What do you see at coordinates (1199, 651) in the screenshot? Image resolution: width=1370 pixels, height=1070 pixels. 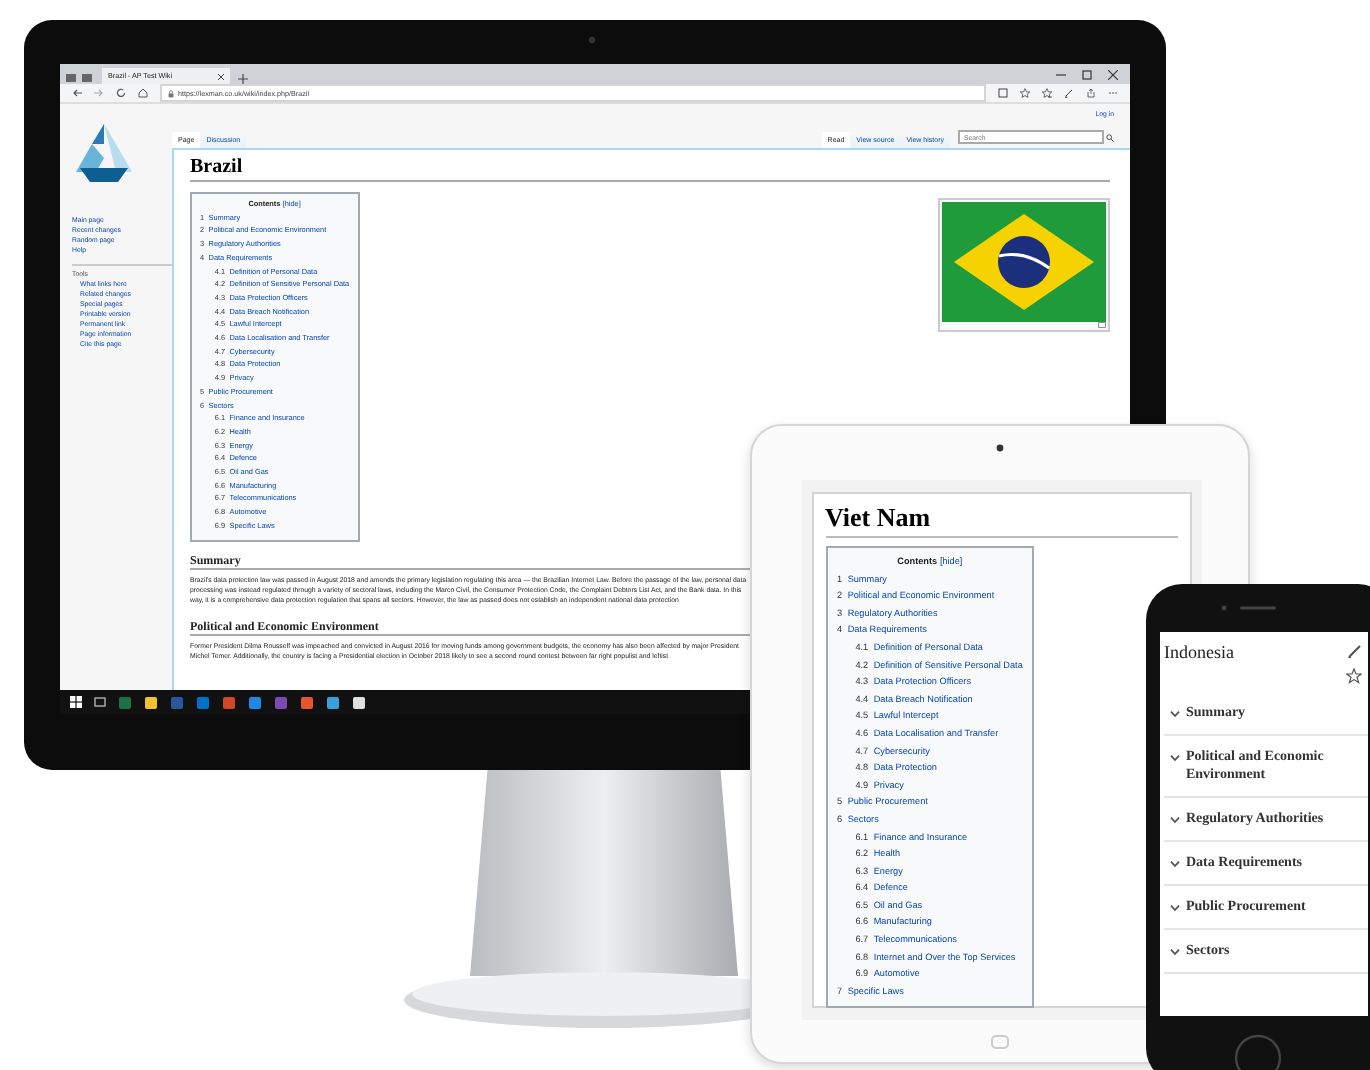 I see `page-title: Indonesia` at bounding box center [1199, 651].